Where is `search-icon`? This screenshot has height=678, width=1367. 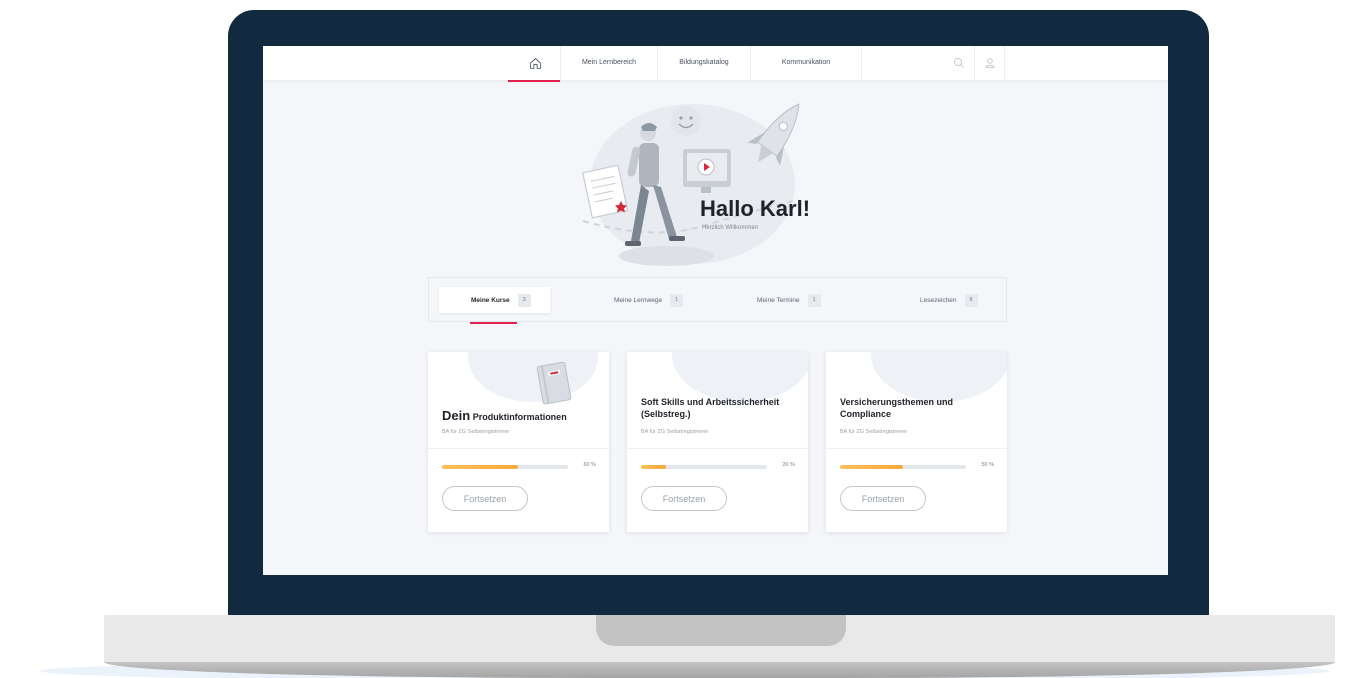 search-icon is located at coordinates (959, 63).